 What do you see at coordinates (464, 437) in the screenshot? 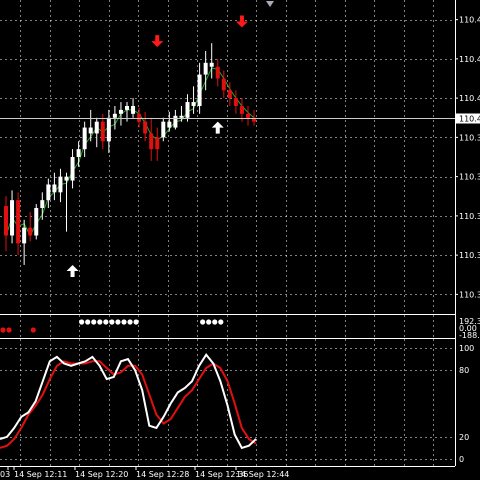
I see `stochastic-tick-label: 20` at bounding box center [464, 437].